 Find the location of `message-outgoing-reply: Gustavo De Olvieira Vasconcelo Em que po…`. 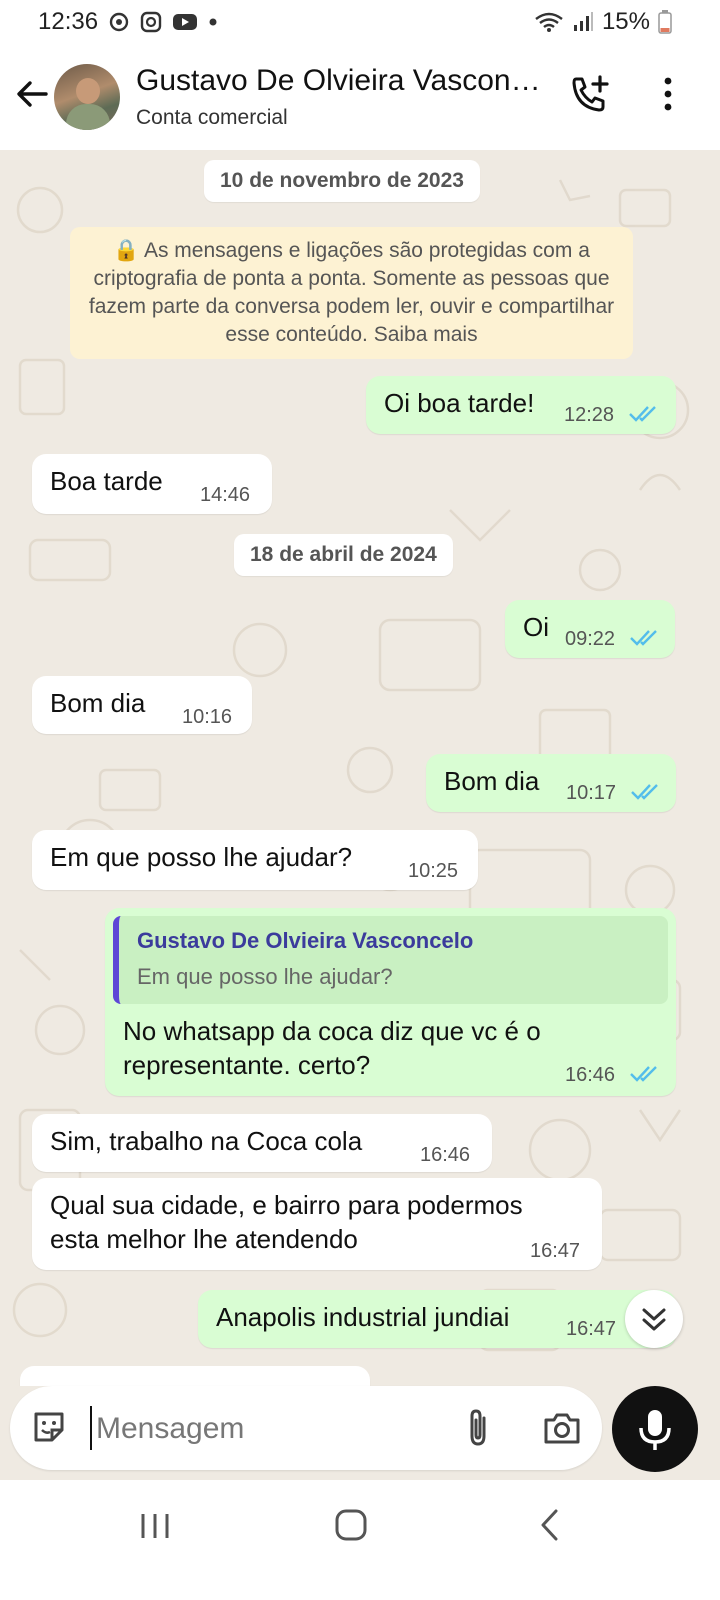

message-outgoing-reply: Gustavo De Olvieira Vasconcelo Em que po… is located at coordinates (390, 1002).